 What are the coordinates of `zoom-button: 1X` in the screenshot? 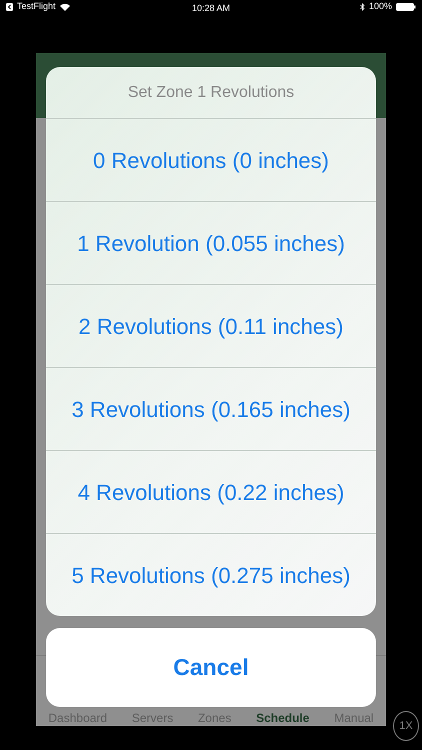 It's located at (406, 726).